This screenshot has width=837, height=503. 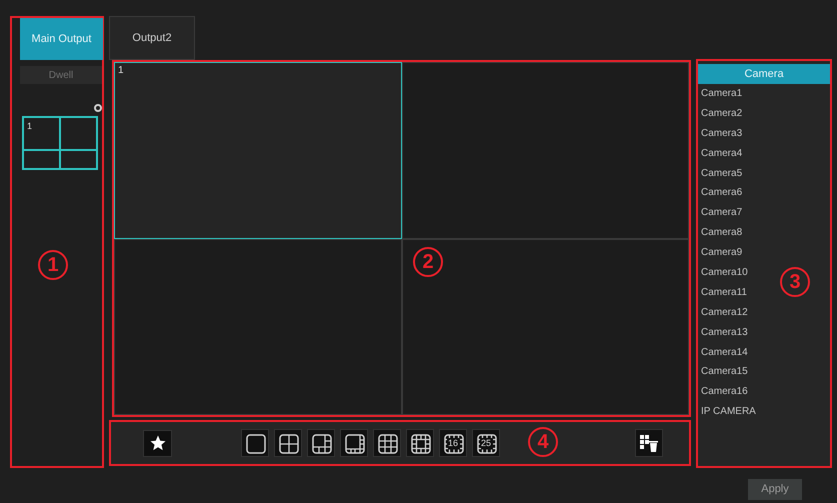 I want to click on annotation-number: 3, so click(x=795, y=282).